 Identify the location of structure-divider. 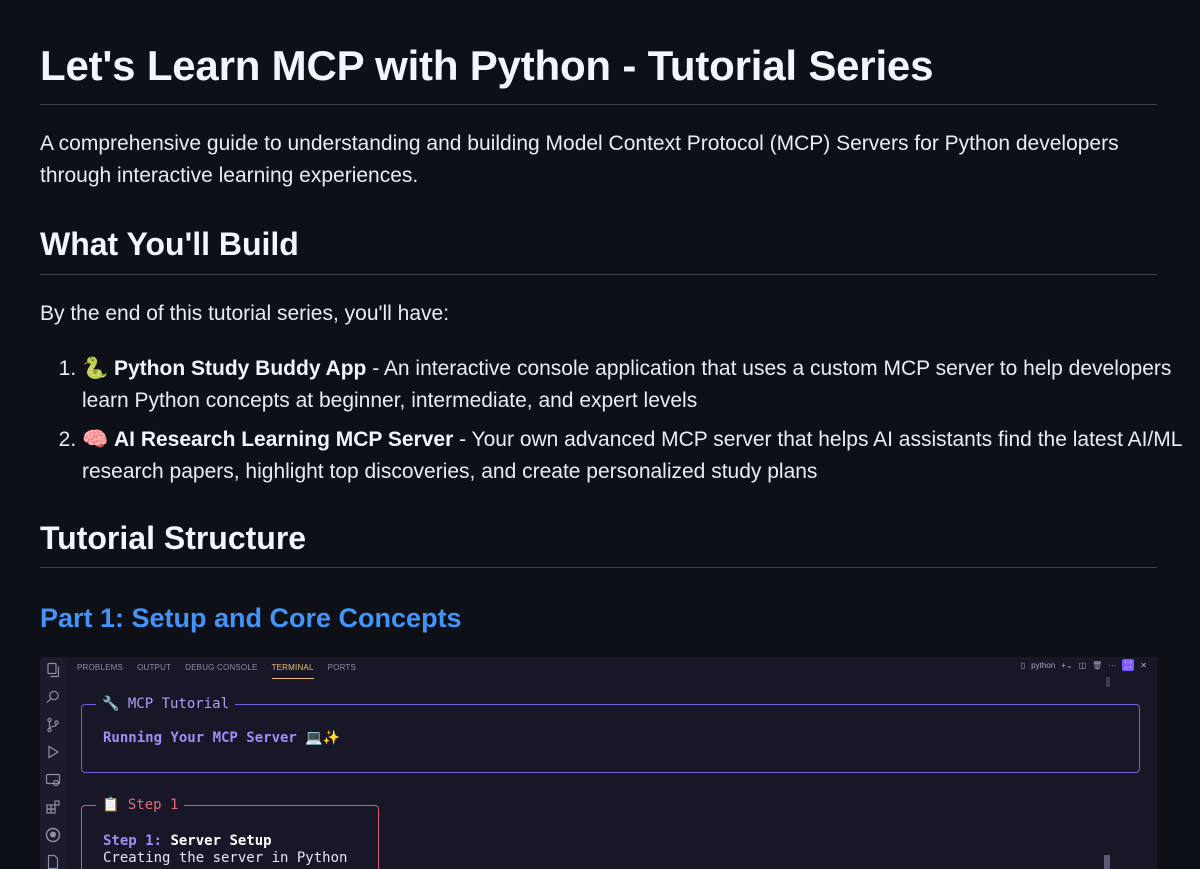
(598, 567).